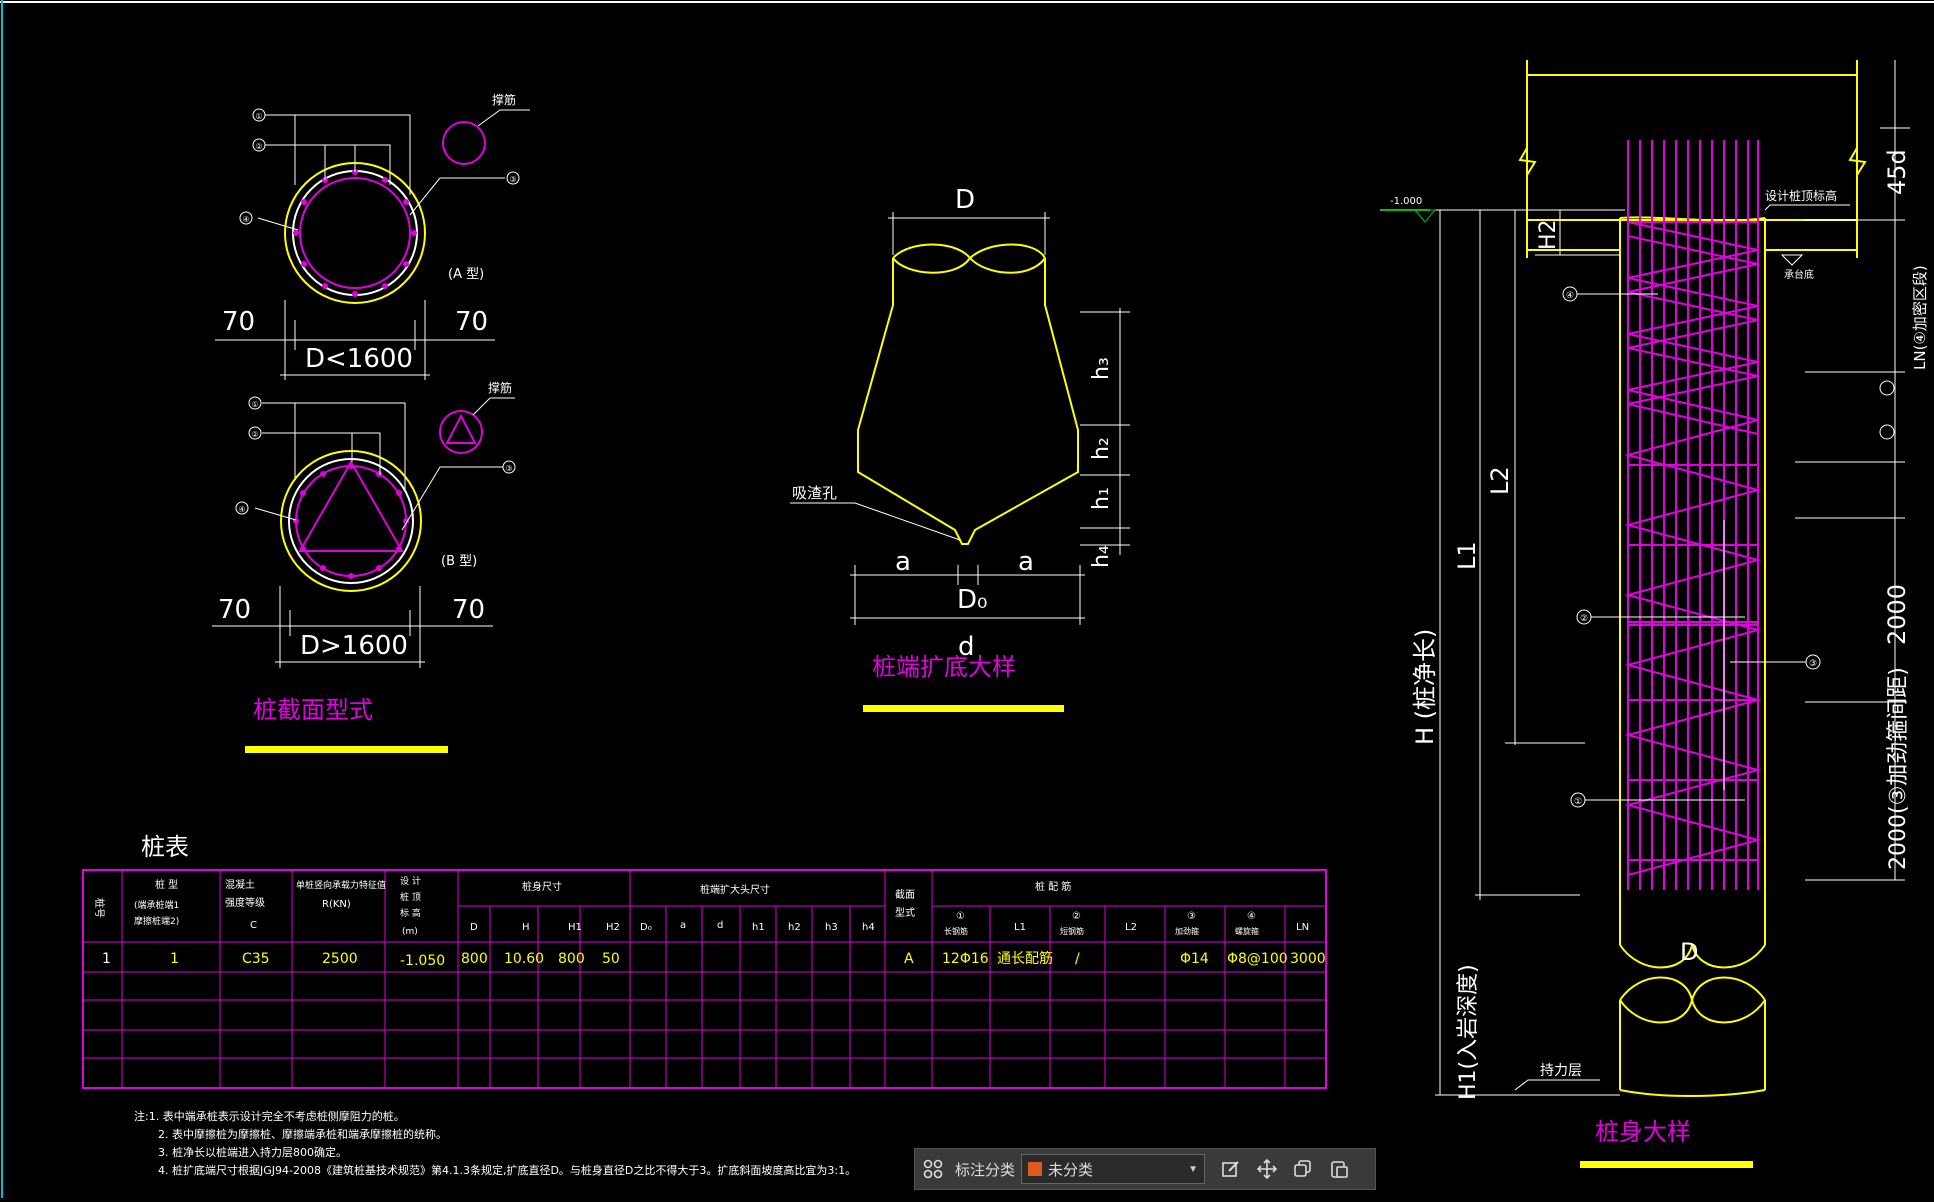 This screenshot has height=1202, width=1934. Describe the element at coordinates (508, 468) in the screenshot. I see `callout-3-b: ③` at that location.